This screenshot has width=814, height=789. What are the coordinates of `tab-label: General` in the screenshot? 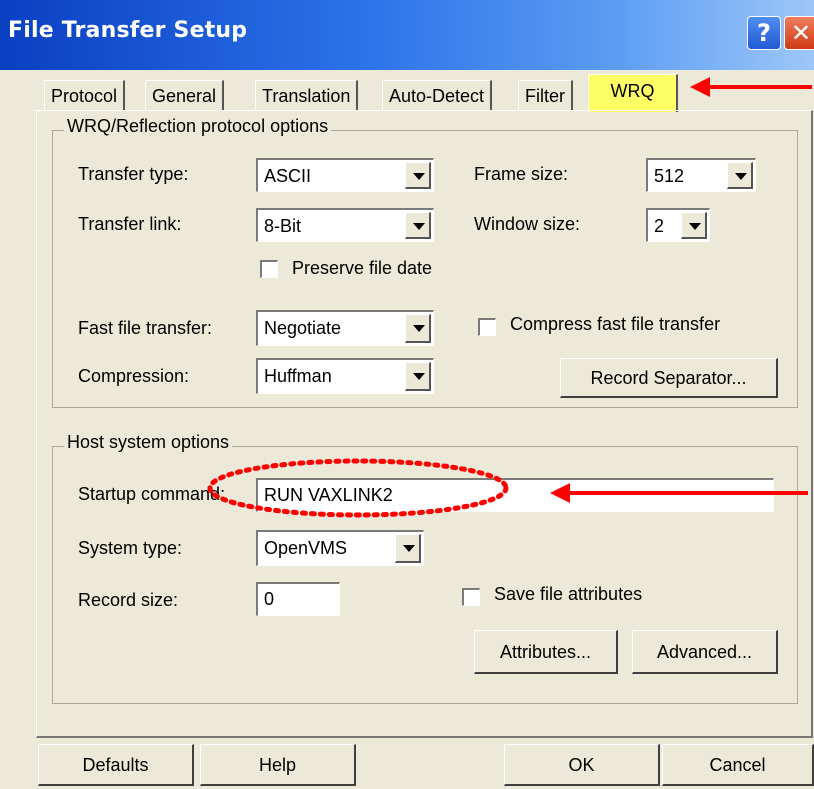 It's located at (184, 96).